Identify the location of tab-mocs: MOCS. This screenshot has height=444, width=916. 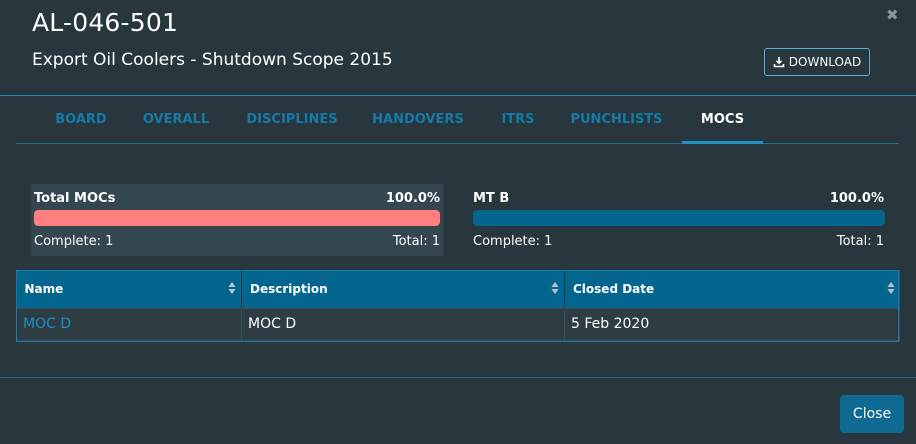
(722, 120).